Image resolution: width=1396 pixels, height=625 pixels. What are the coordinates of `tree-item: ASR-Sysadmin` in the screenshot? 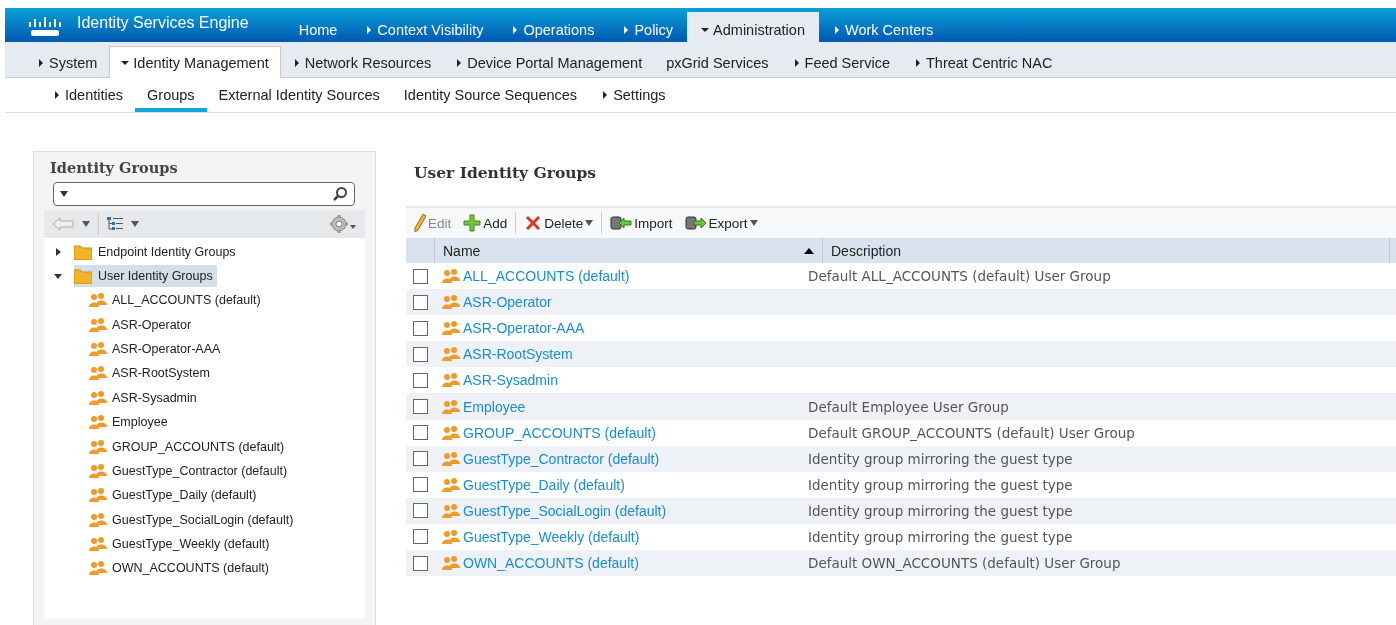 It's located at (154, 397).